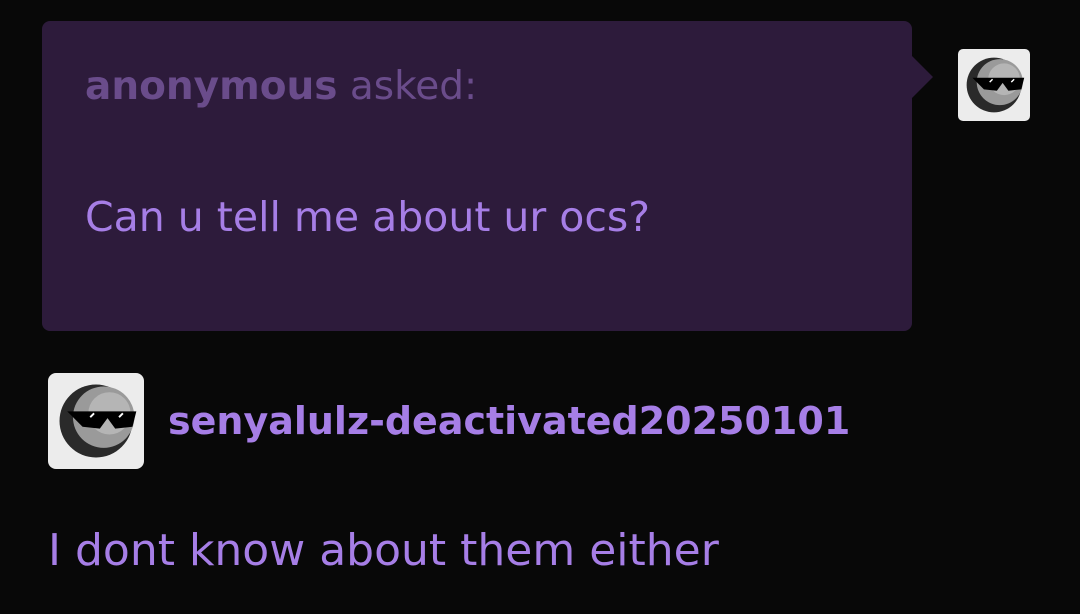  I want to click on ask-header: anonymous asked:, so click(281, 87).